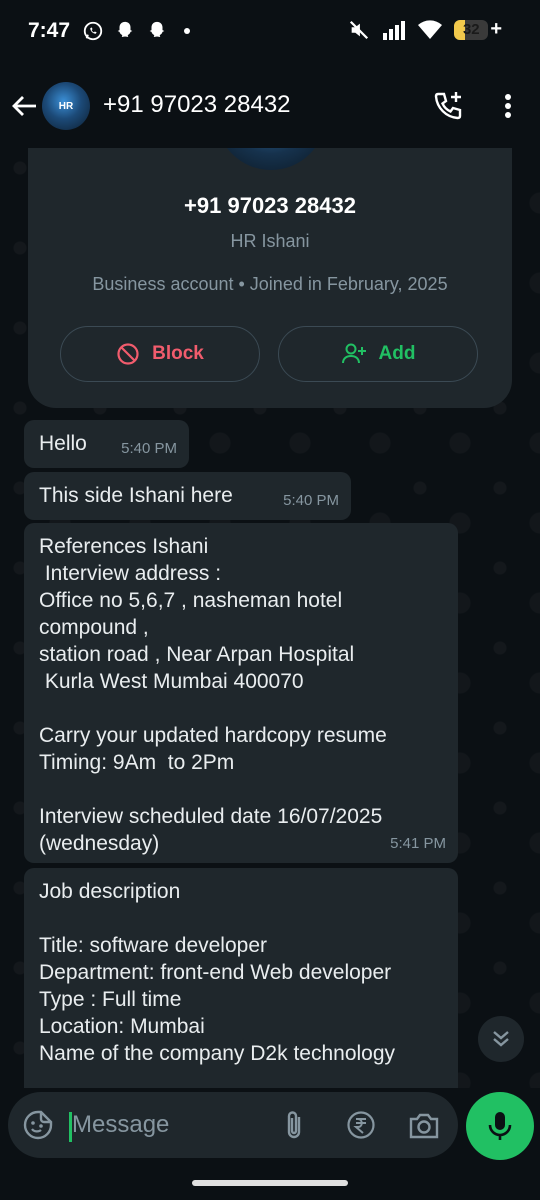 The height and width of the screenshot is (1200, 540). What do you see at coordinates (24, 106) in the screenshot?
I see `back-arrow-icon` at bounding box center [24, 106].